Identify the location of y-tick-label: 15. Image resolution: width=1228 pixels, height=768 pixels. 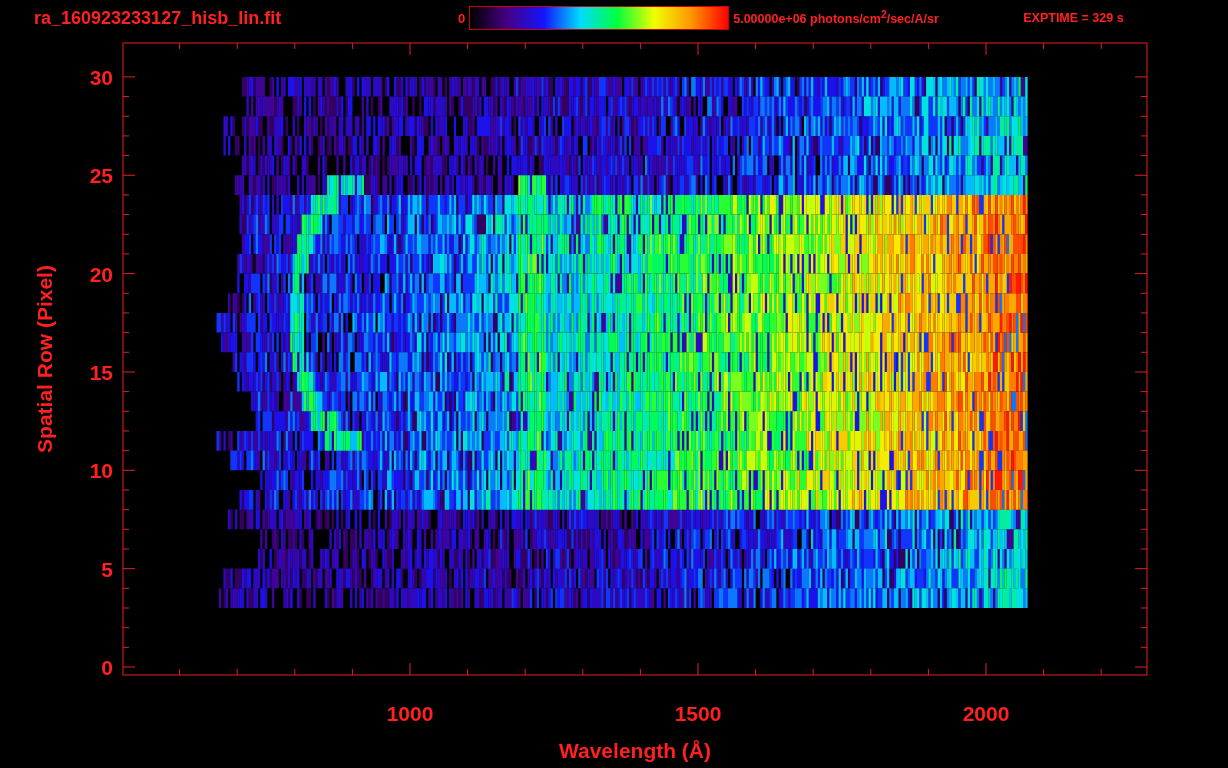
(101, 372).